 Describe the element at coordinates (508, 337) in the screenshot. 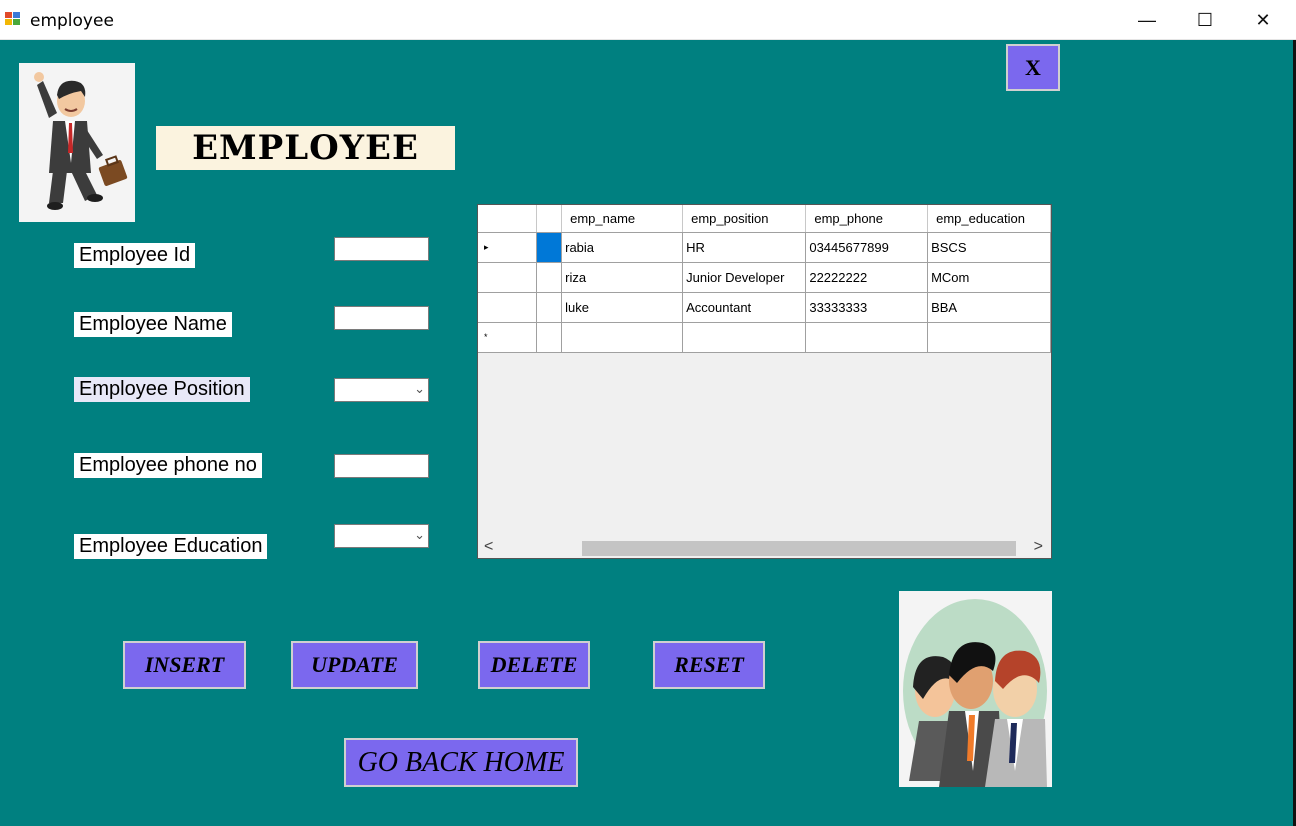

I see `new-row-asterisk-icon: *` at that location.